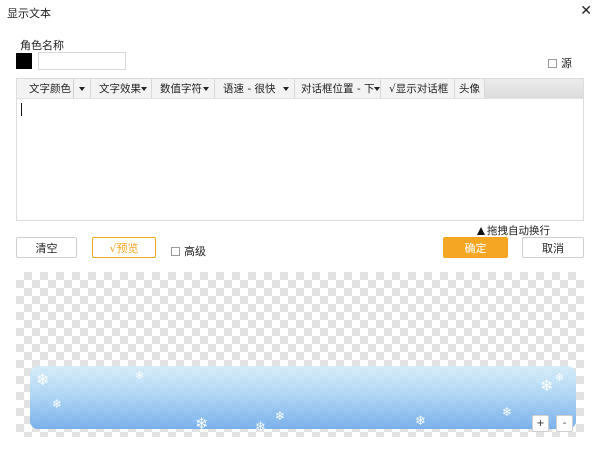 The width and height of the screenshot is (600, 451). What do you see at coordinates (175, 251) in the screenshot?
I see `advanced-checkbox` at bounding box center [175, 251].